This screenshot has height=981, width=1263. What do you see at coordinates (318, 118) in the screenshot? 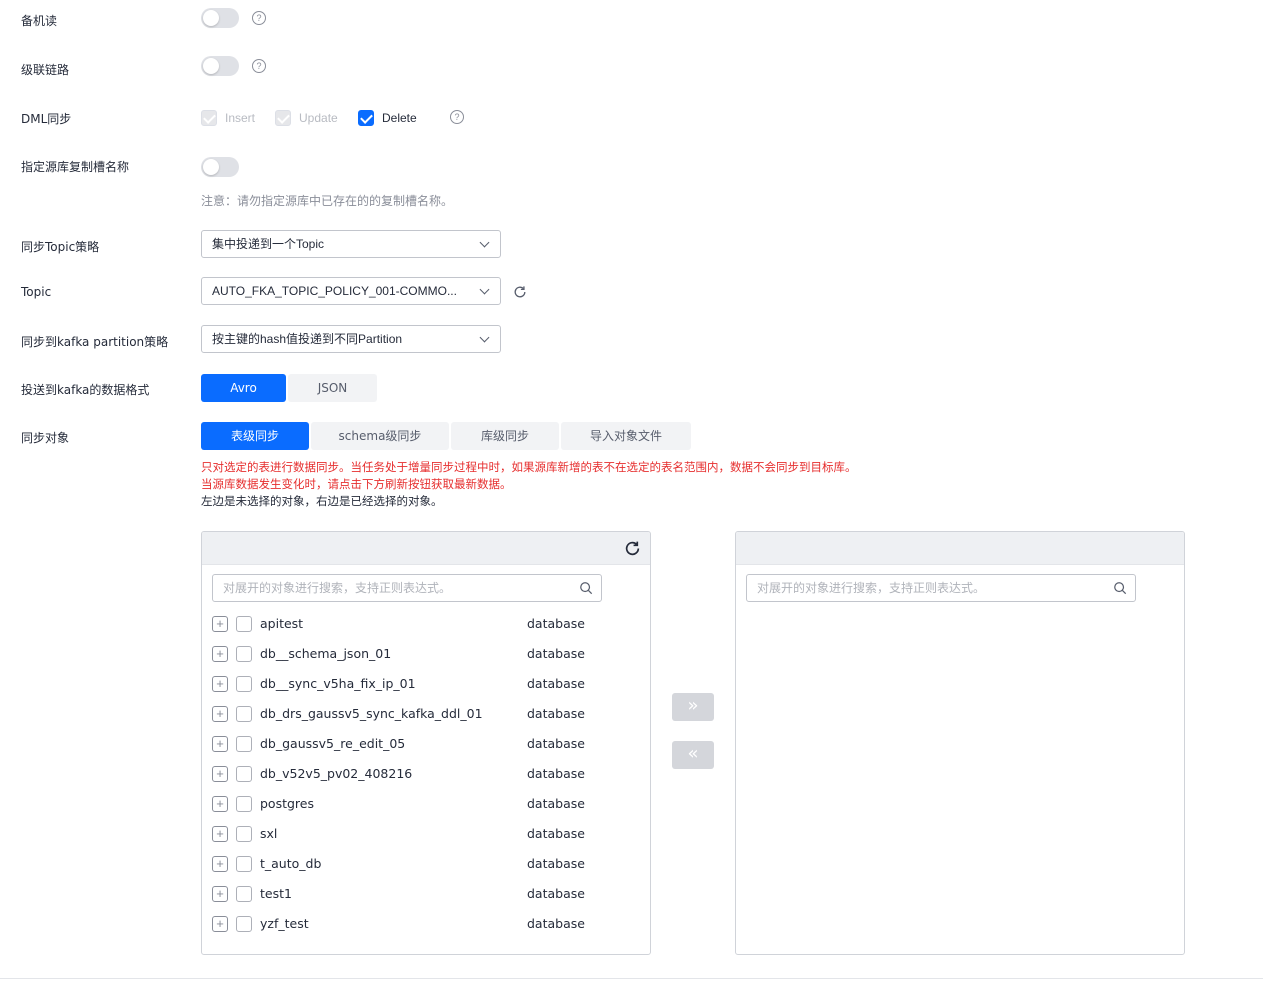
I see `checkbox-label: Update` at bounding box center [318, 118].